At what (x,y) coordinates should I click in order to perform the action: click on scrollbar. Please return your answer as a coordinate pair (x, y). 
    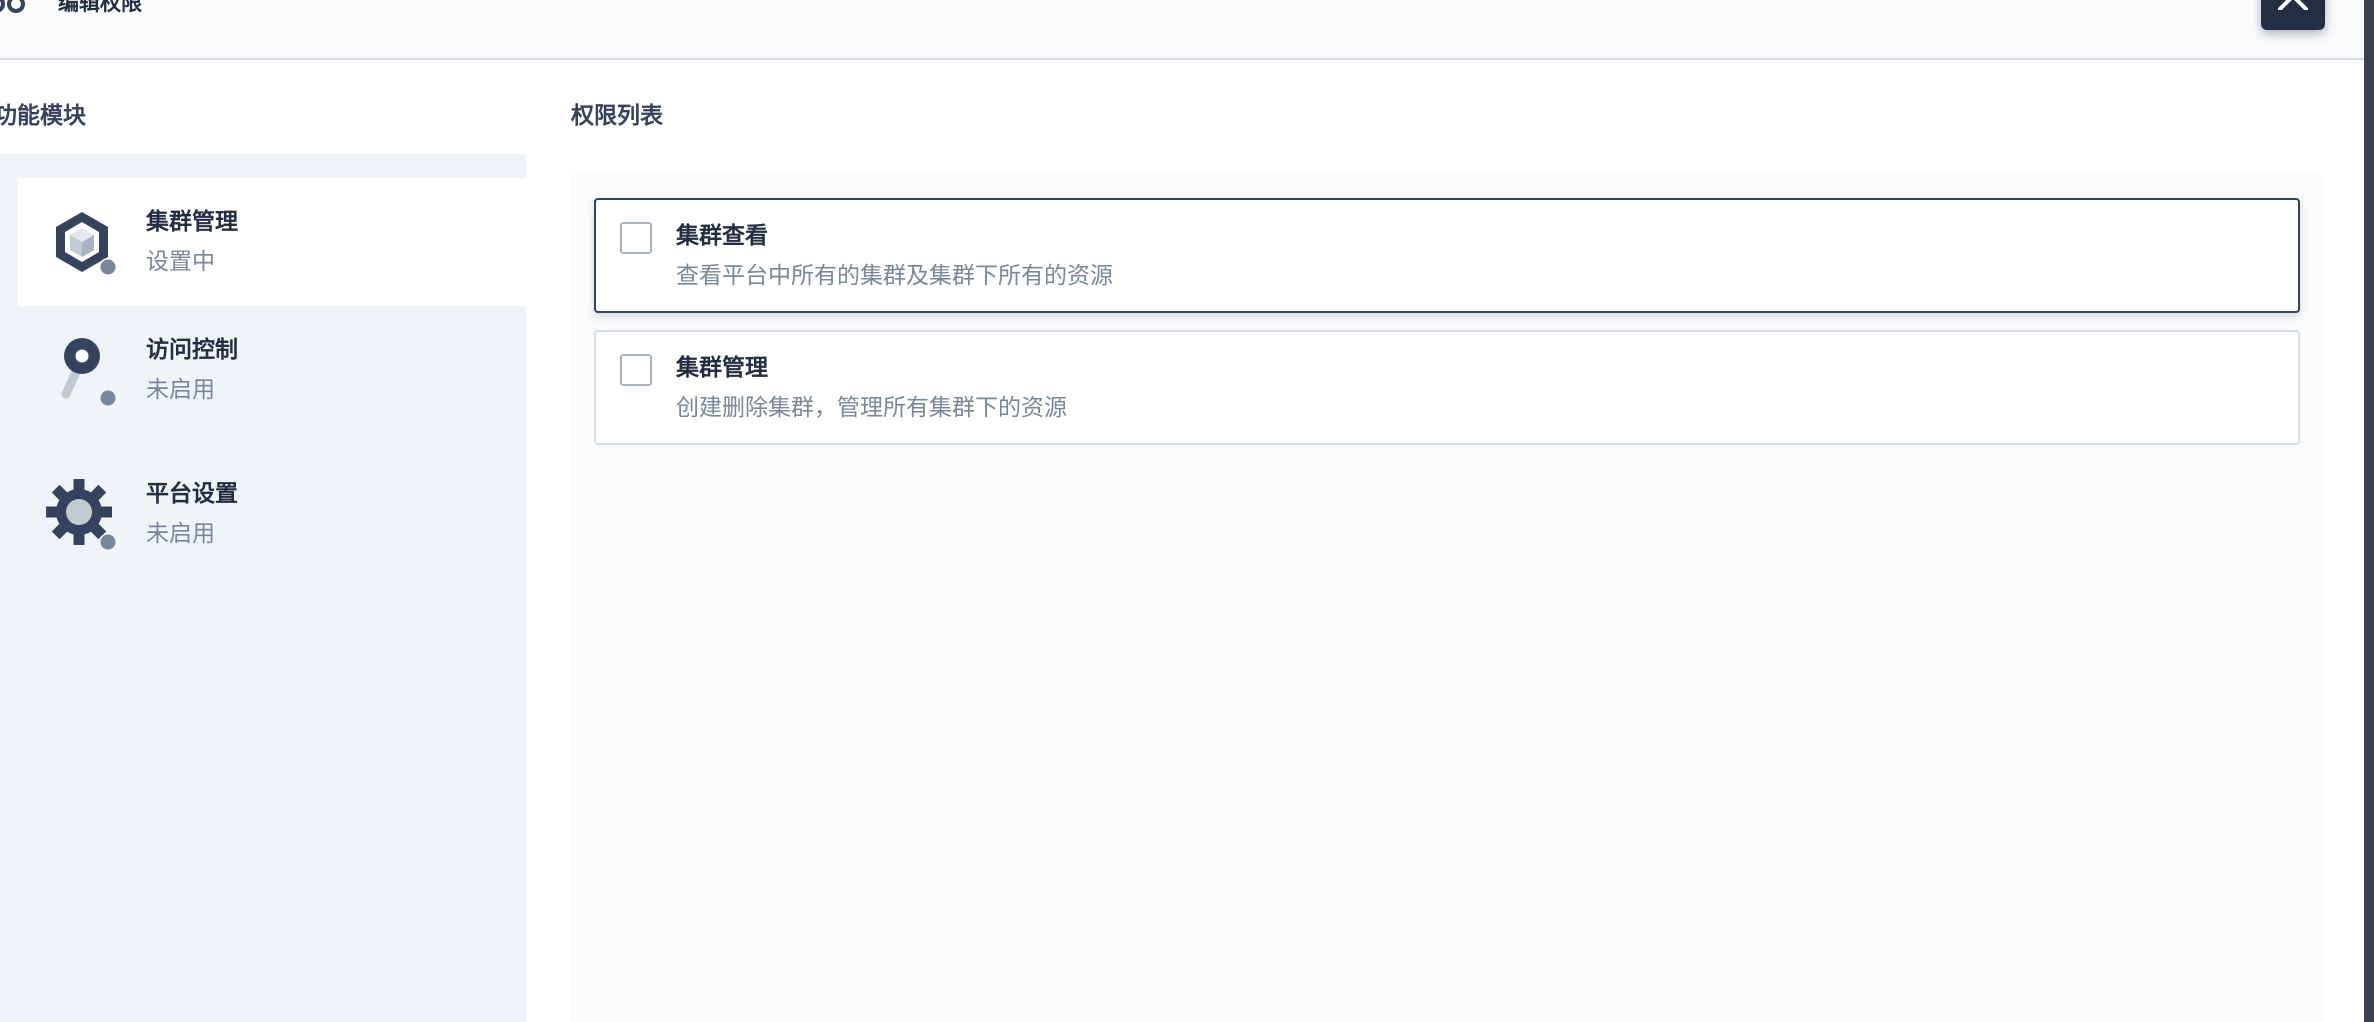
    Looking at the image, I should click on (2369, 511).